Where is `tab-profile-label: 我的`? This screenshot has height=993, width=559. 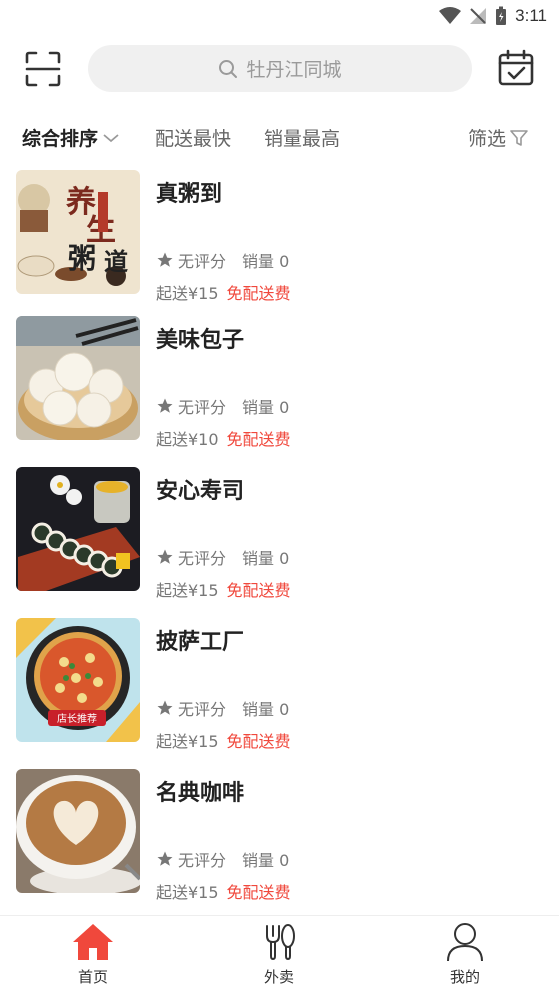
tab-profile-label: 我的 is located at coordinates (464, 977).